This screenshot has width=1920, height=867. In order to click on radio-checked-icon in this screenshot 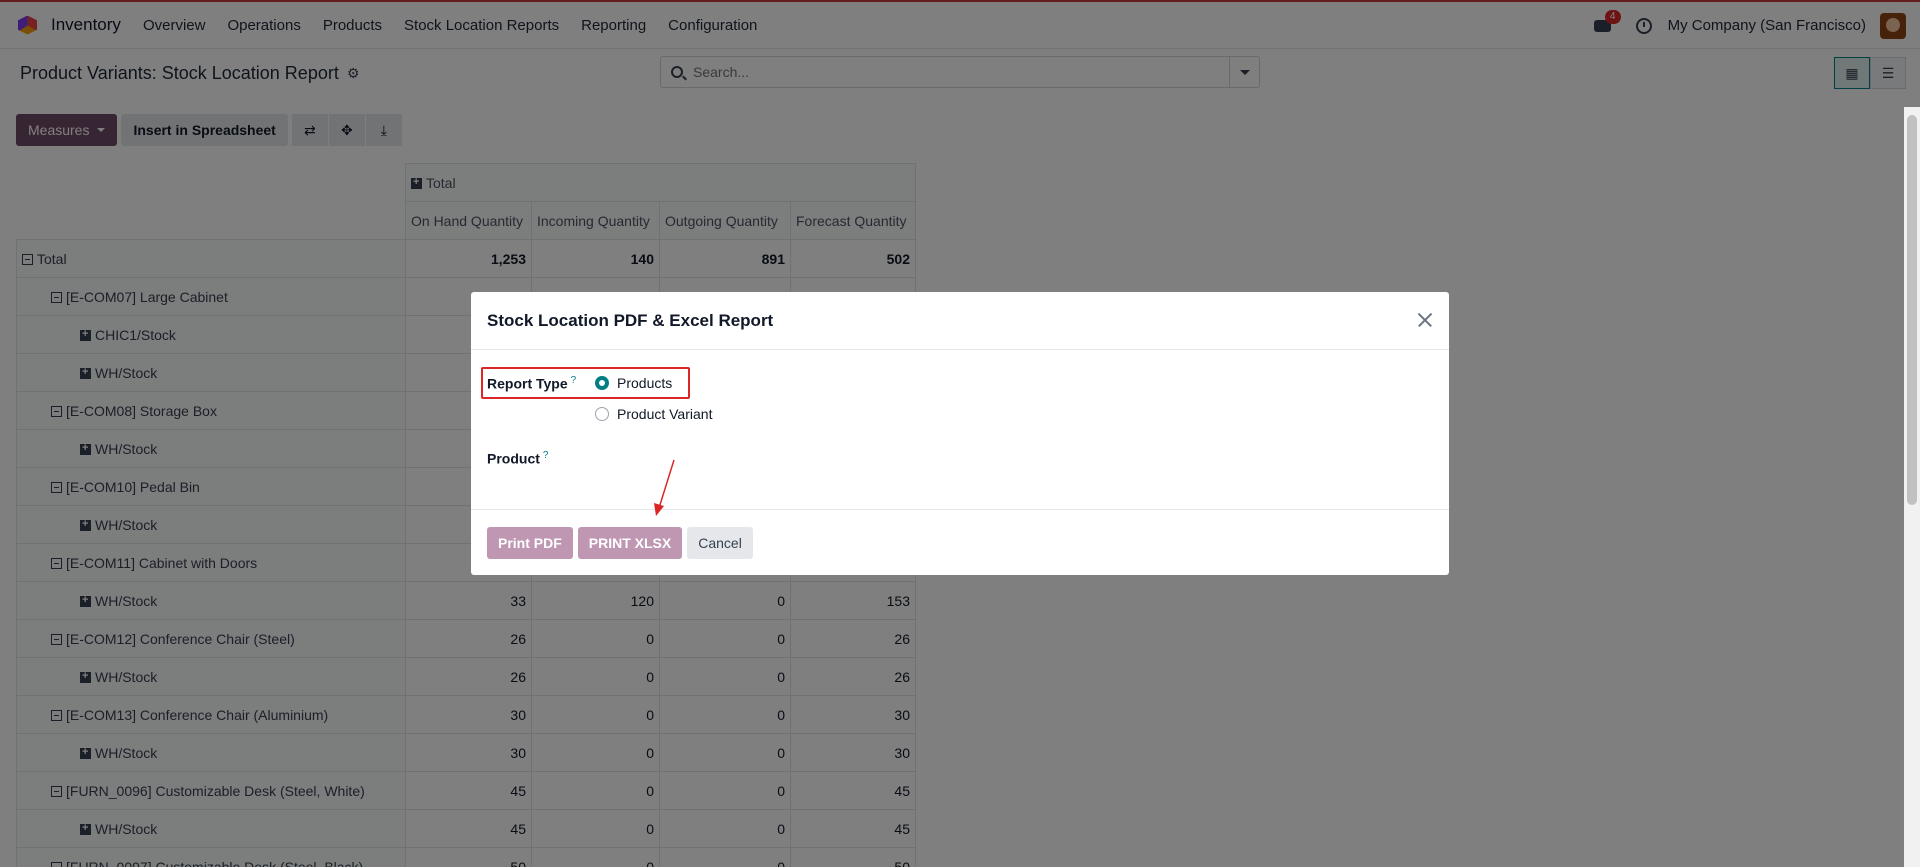, I will do `click(602, 383)`.